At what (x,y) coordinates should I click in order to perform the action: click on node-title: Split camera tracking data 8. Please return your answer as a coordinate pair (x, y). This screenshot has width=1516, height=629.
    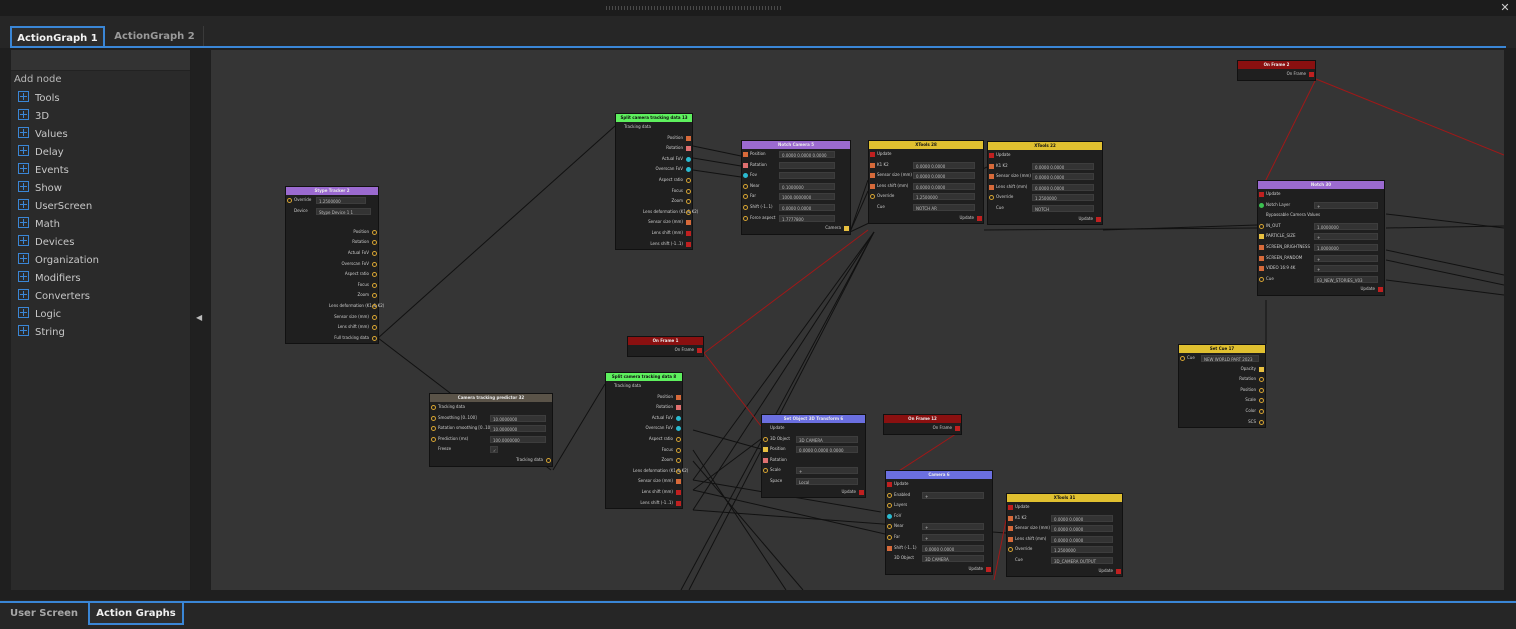
    Looking at the image, I should click on (644, 377).